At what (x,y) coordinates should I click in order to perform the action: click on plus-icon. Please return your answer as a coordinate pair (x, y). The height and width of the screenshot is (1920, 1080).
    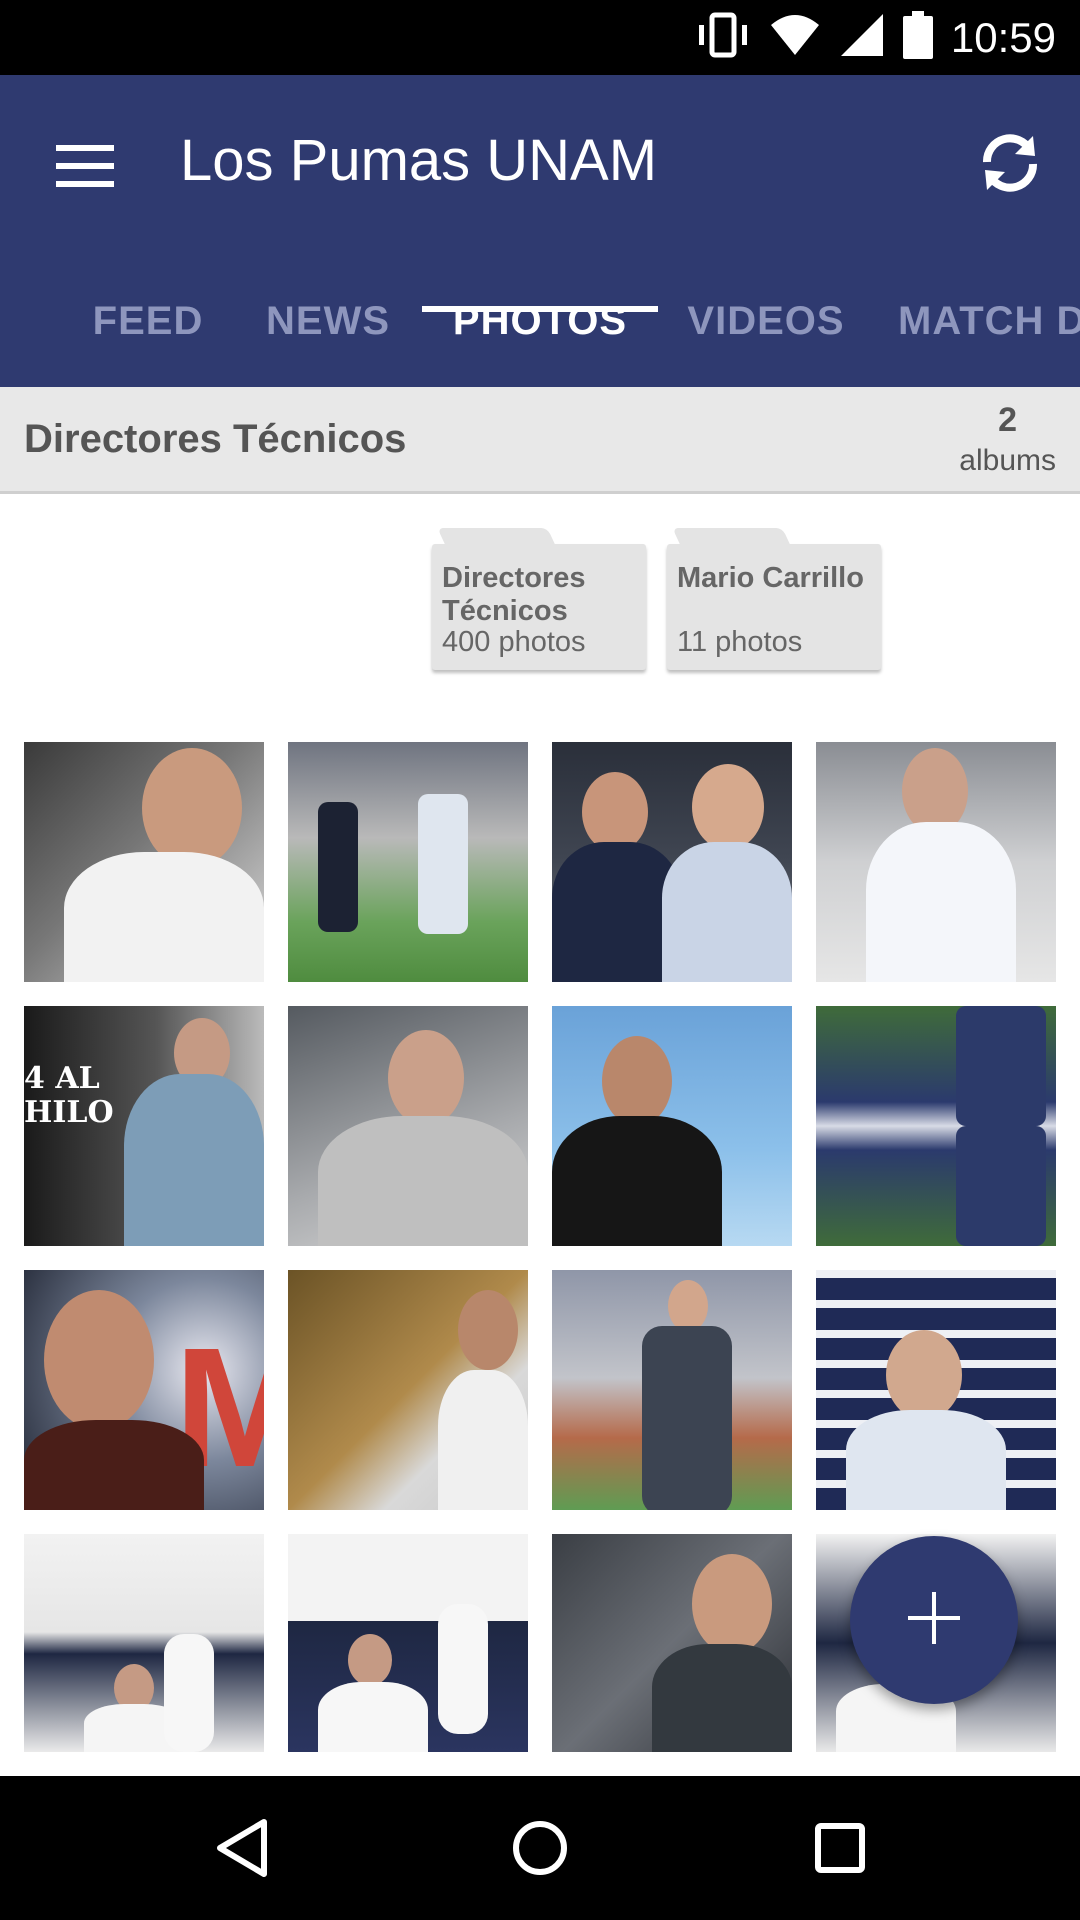
    Looking at the image, I should click on (934, 1620).